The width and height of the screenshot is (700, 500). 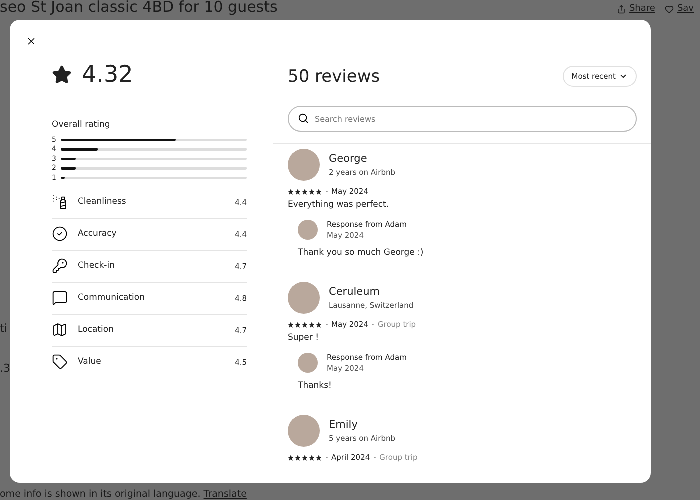 What do you see at coordinates (139, 8) in the screenshot?
I see `listing-title: seo St Joan classic 4BD for 10 guests` at bounding box center [139, 8].